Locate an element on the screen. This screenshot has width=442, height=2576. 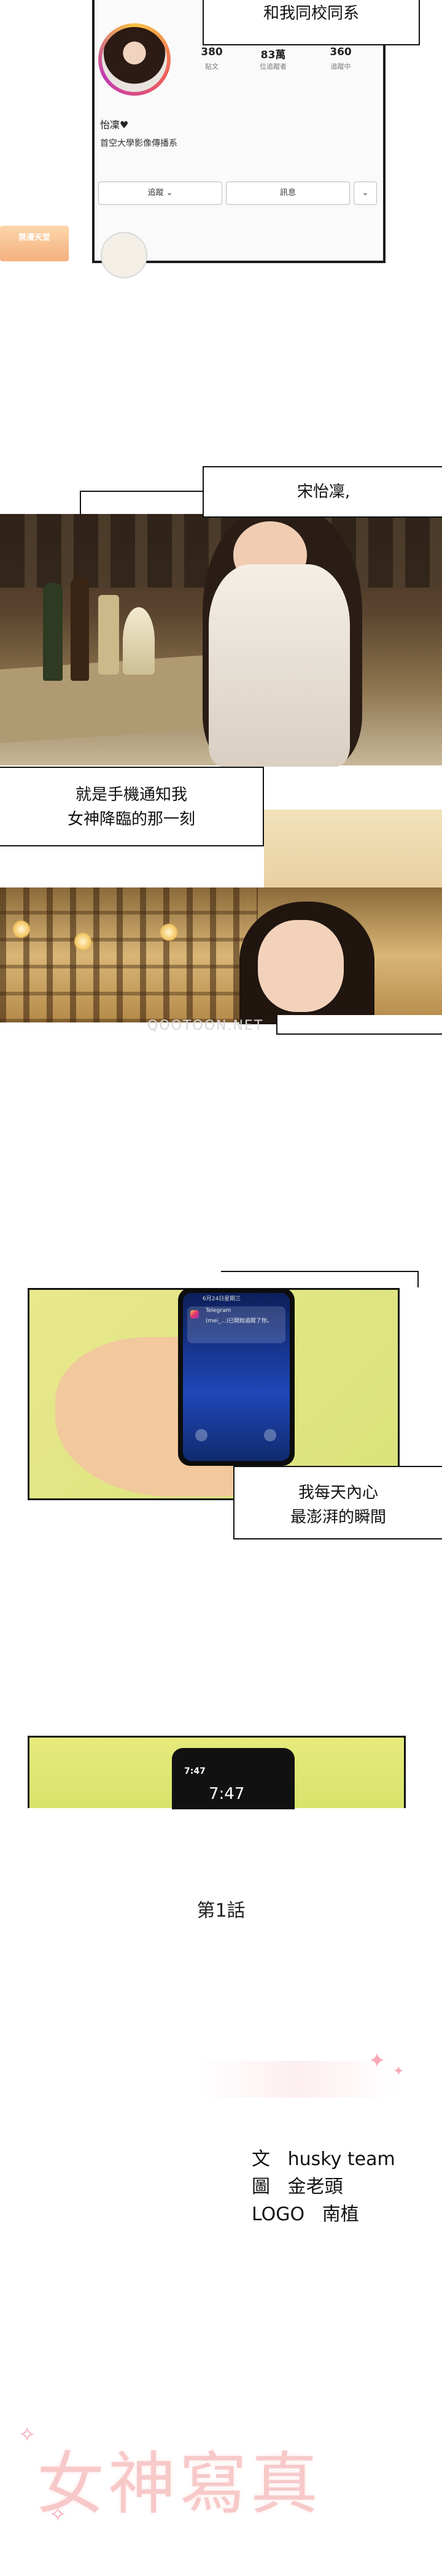
speech-bubble-1: 和我同校同系 is located at coordinates (311, 22).